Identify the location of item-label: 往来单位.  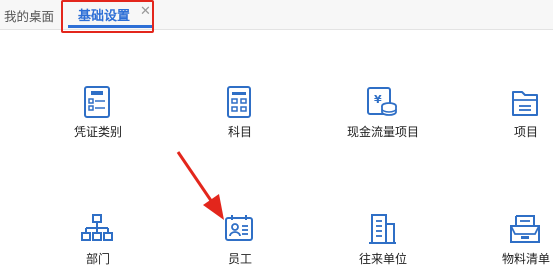
(382, 259).